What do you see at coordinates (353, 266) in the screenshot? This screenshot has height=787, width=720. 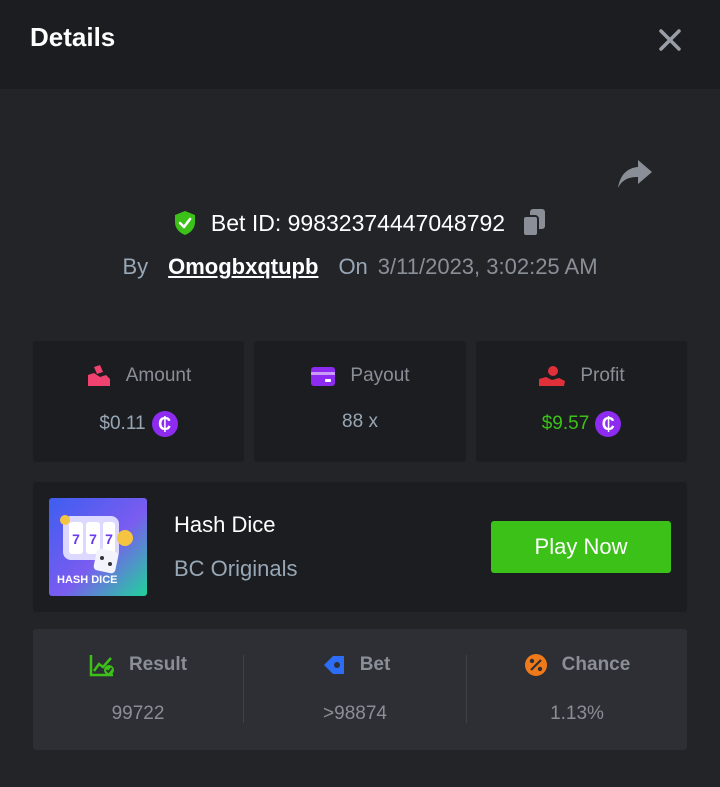 I see `on-label: On` at bounding box center [353, 266].